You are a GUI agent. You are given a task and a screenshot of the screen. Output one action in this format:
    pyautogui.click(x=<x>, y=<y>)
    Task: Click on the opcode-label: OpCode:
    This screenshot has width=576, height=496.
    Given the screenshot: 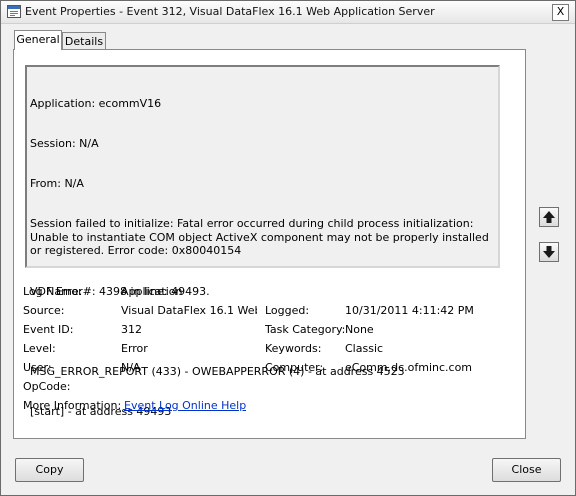 What is the action you would take?
    pyautogui.click(x=47, y=386)
    